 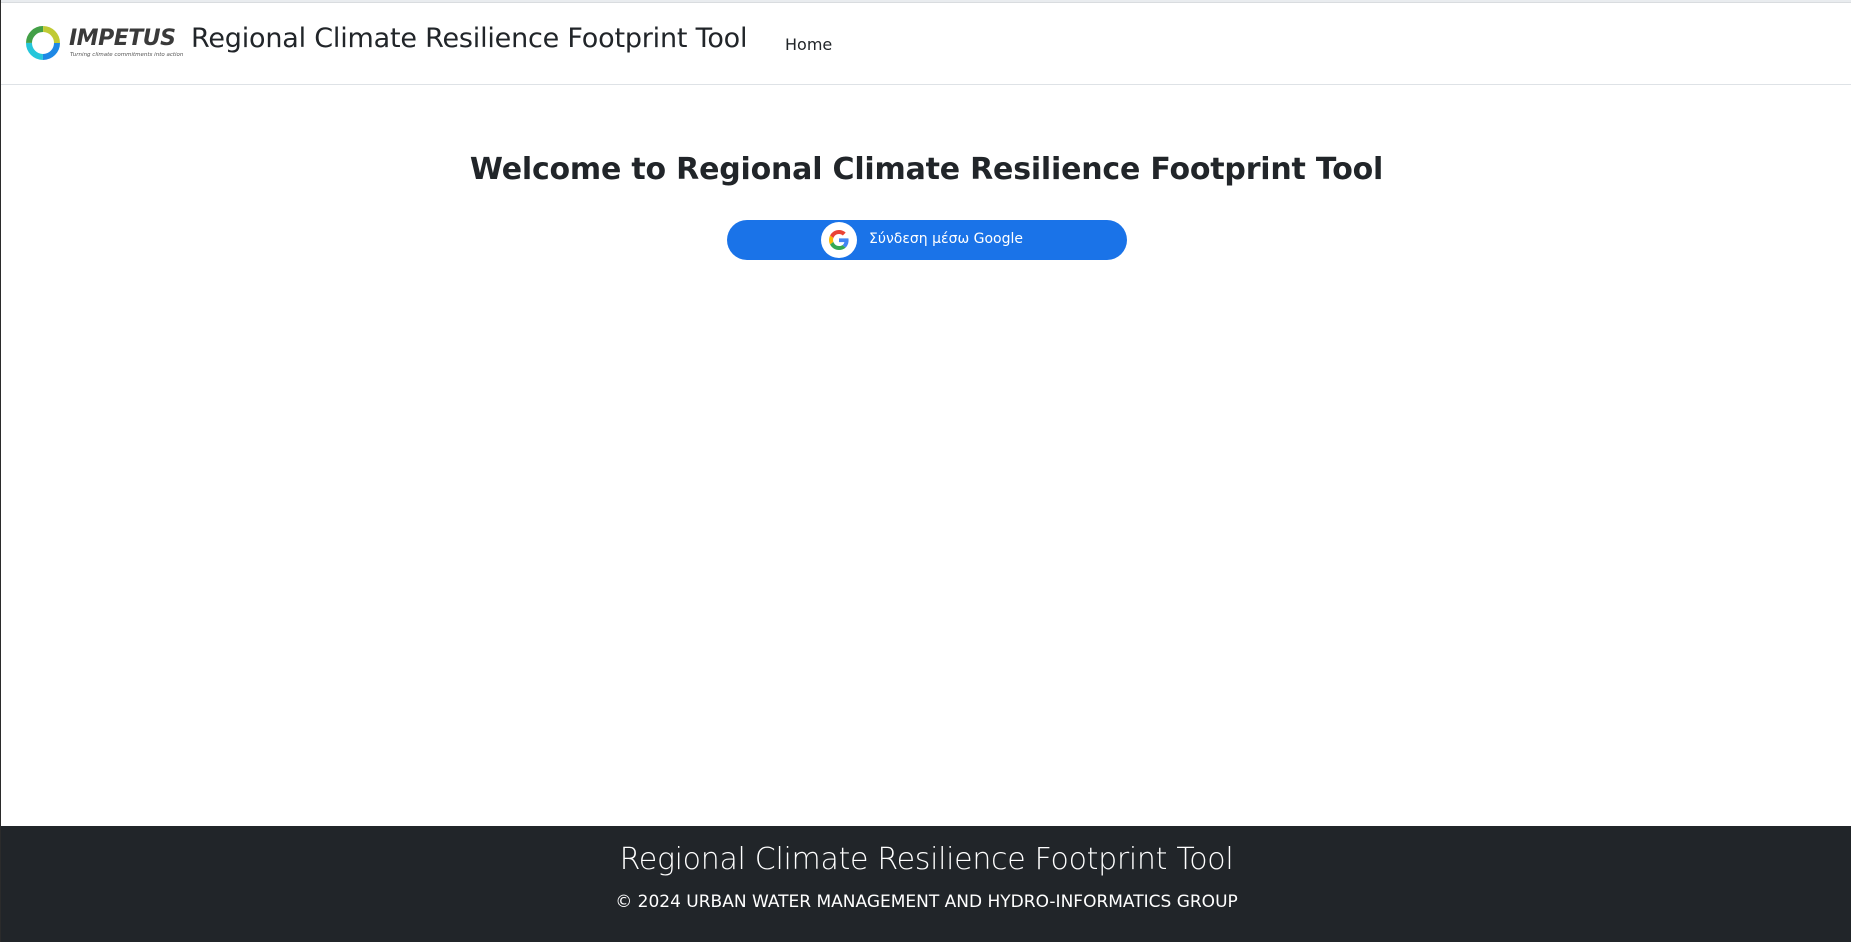 I want to click on impetus-ring-icon, so click(x=43, y=43).